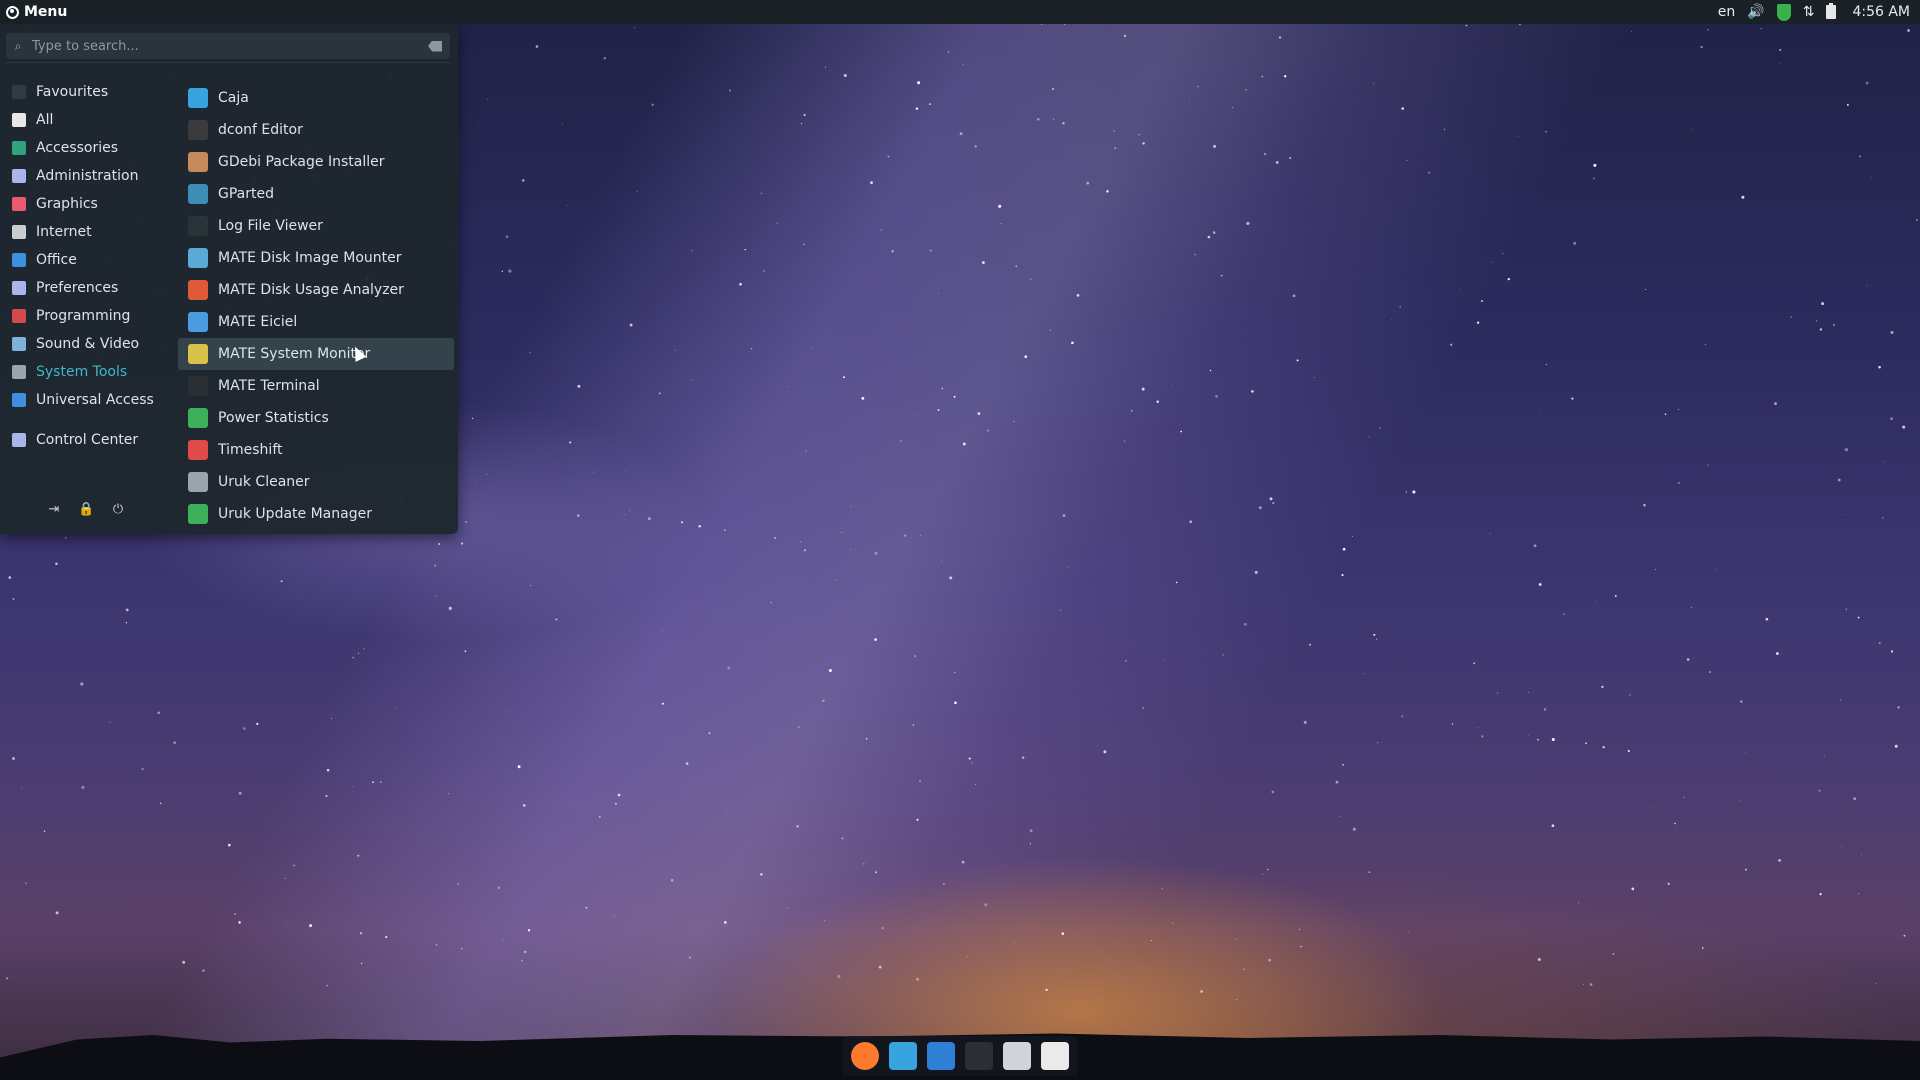 The height and width of the screenshot is (1080, 1920). I want to click on app-item-uruk-cleaner: Uruk Cleaner, so click(316, 482).